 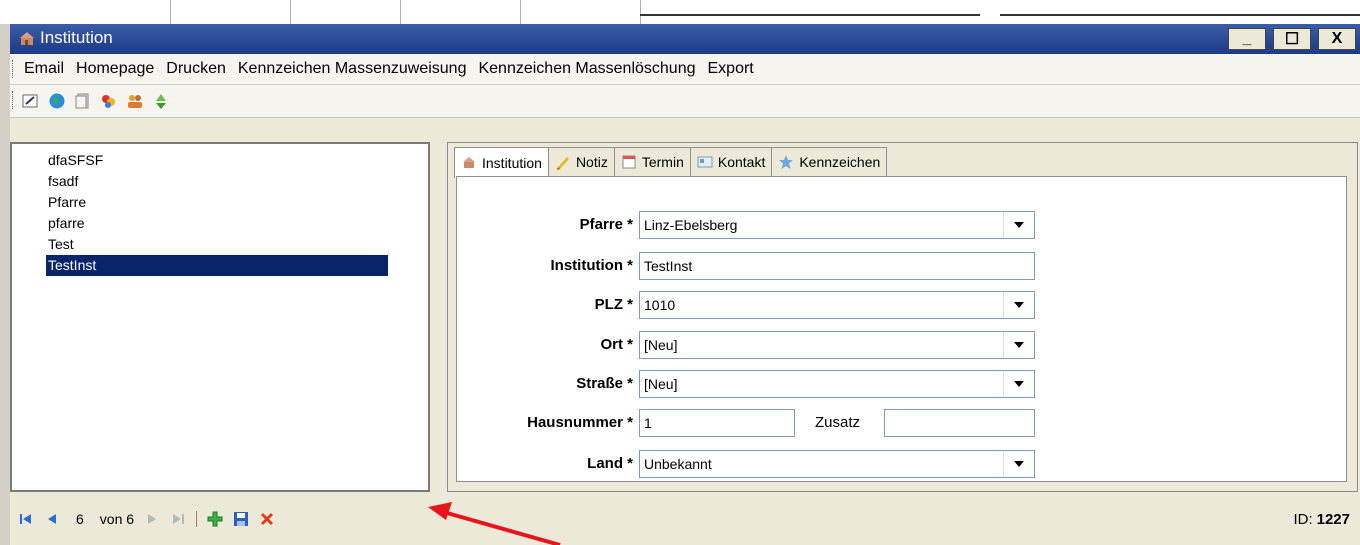 What do you see at coordinates (837, 266) in the screenshot?
I see `institution-input: TestInst` at bounding box center [837, 266].